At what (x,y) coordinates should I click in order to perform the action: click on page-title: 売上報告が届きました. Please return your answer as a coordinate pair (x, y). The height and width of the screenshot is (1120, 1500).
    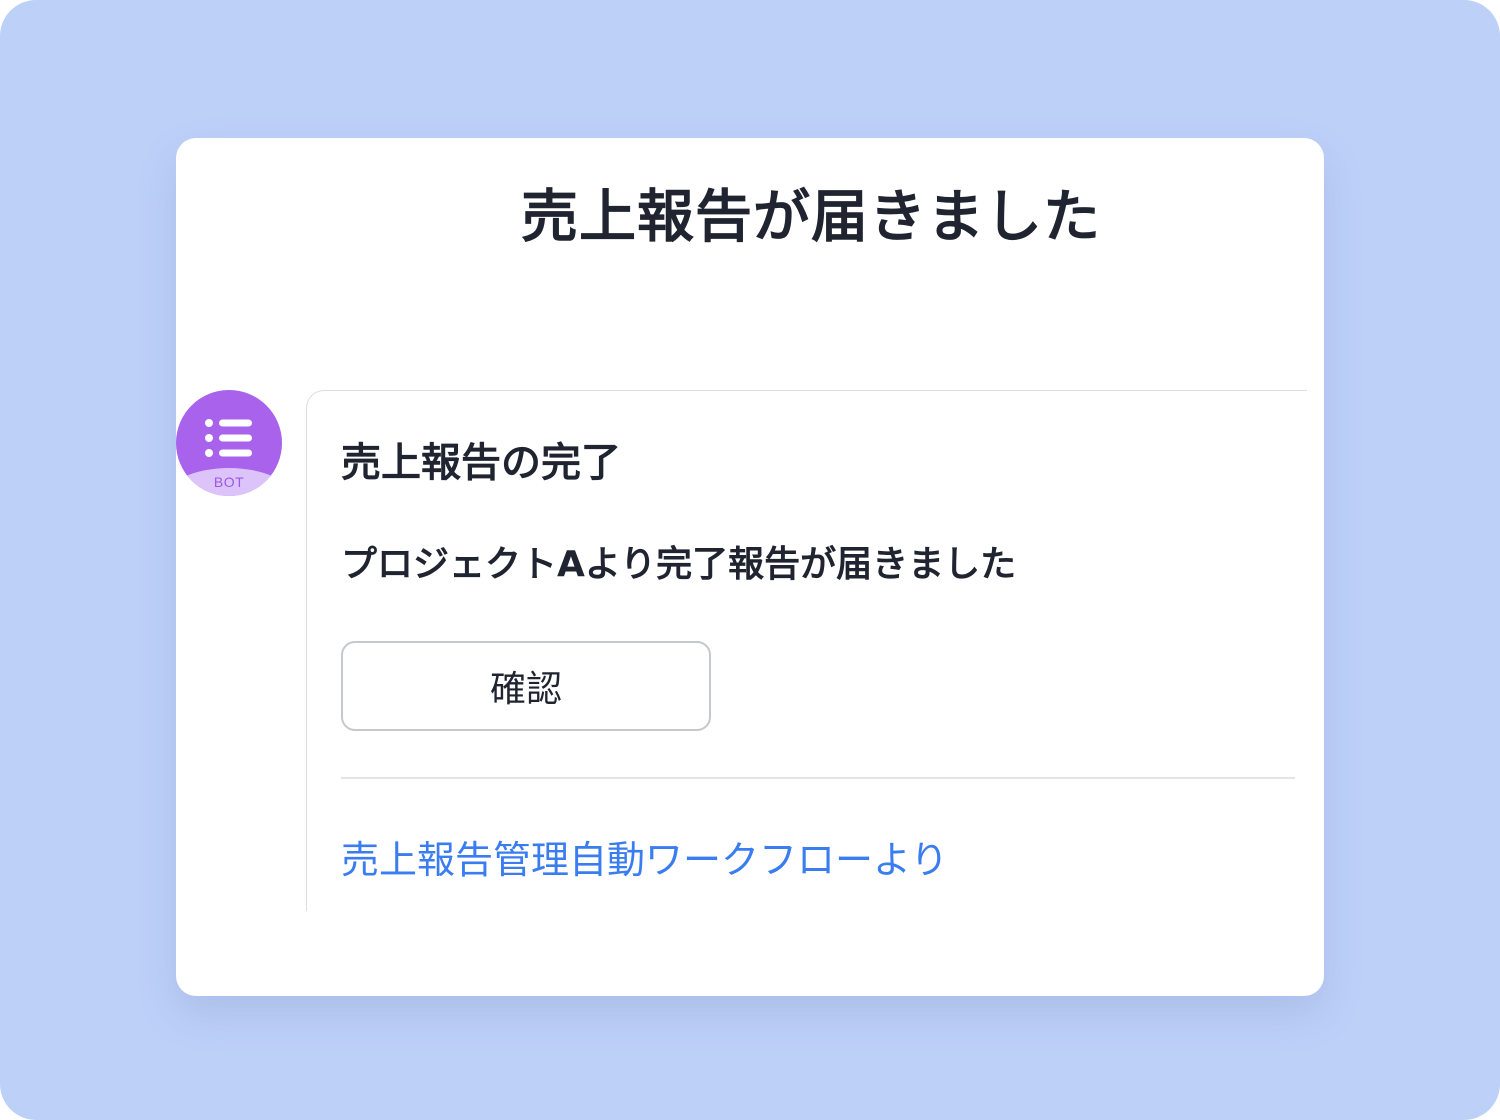
    Looking at the image, I should click on (811, 217).